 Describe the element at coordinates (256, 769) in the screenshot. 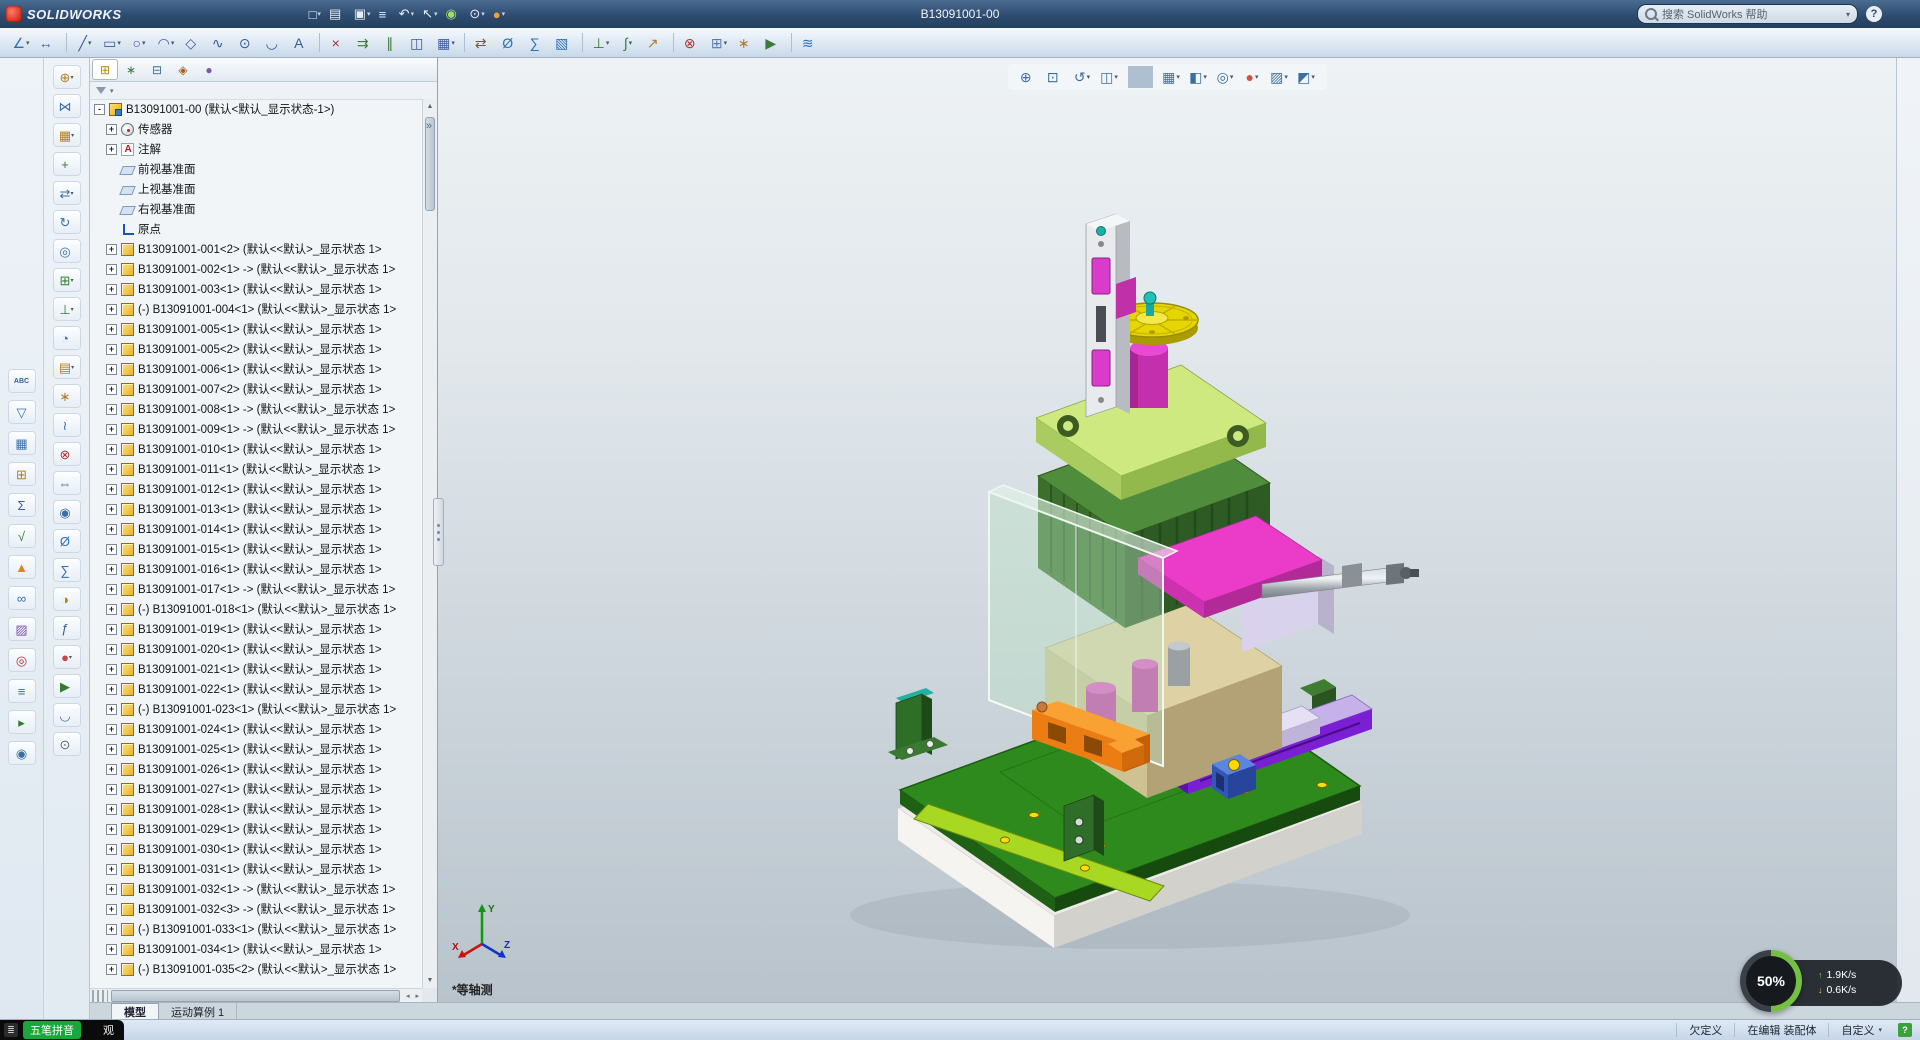

I see `tree-item: + B13091001-026<1> (默认<<默认>_显示状态 1>` at that location.